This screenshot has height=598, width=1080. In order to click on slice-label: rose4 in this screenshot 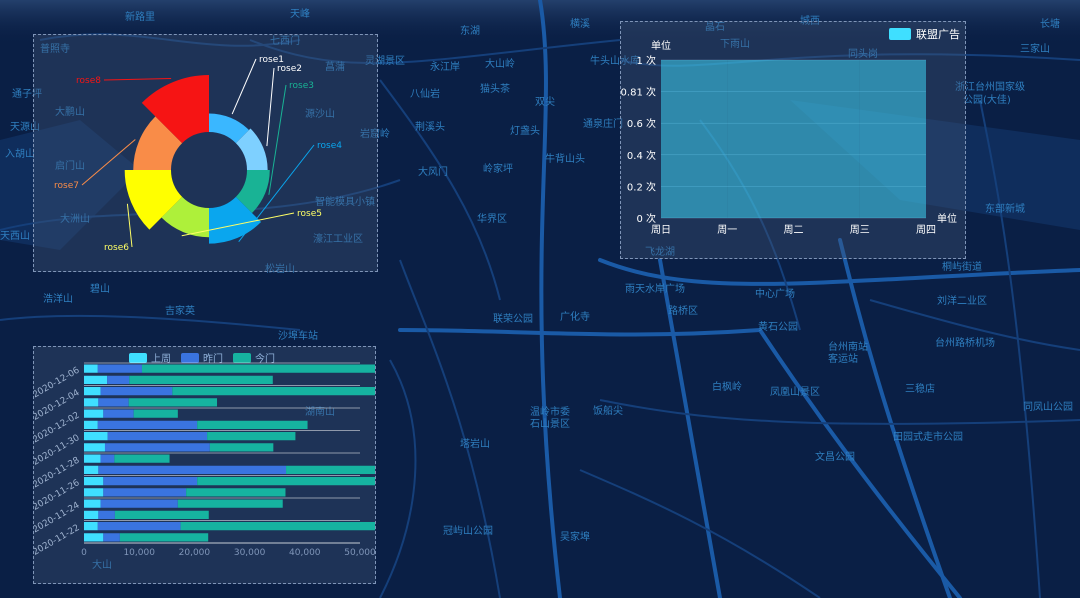, I will do `click(329, 146)`.